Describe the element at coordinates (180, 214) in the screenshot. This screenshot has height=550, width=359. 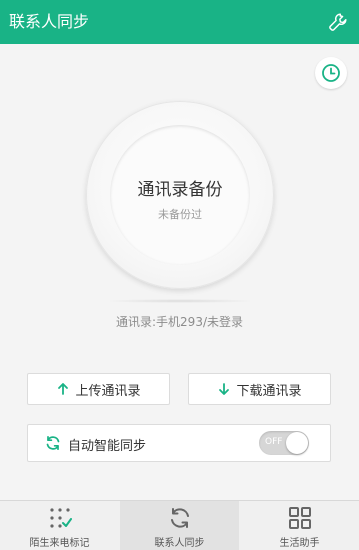
I see `backup-subtitle: 未备份过` at that location.